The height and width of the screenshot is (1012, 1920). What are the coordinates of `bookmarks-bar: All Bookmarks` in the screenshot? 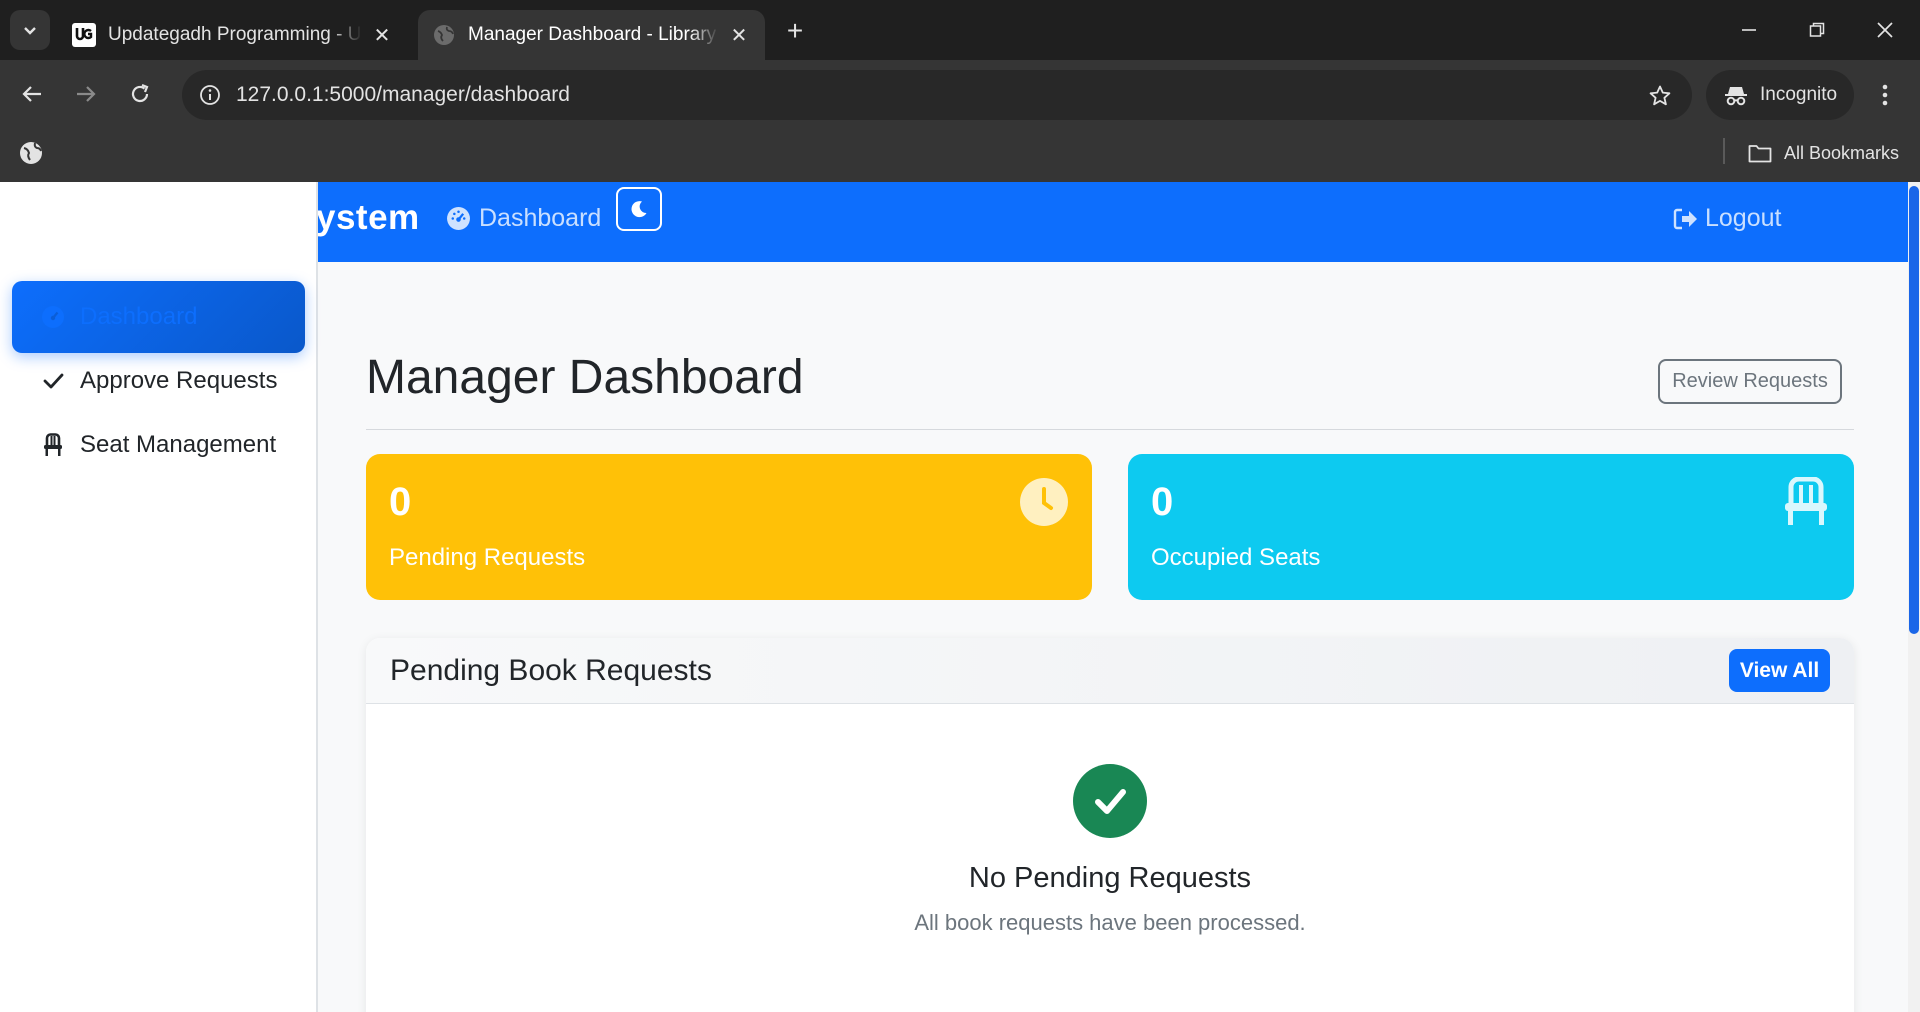 It's located at (960, 155).